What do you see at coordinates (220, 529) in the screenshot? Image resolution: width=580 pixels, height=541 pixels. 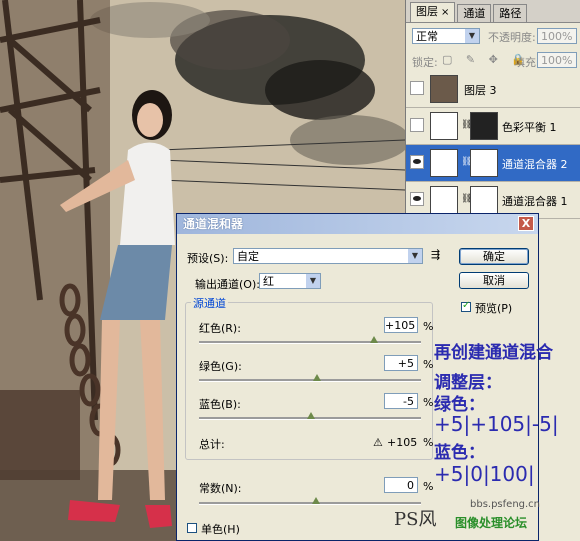 I see `monochrome-label: 单色(H)` at bounding box center [220, 529].